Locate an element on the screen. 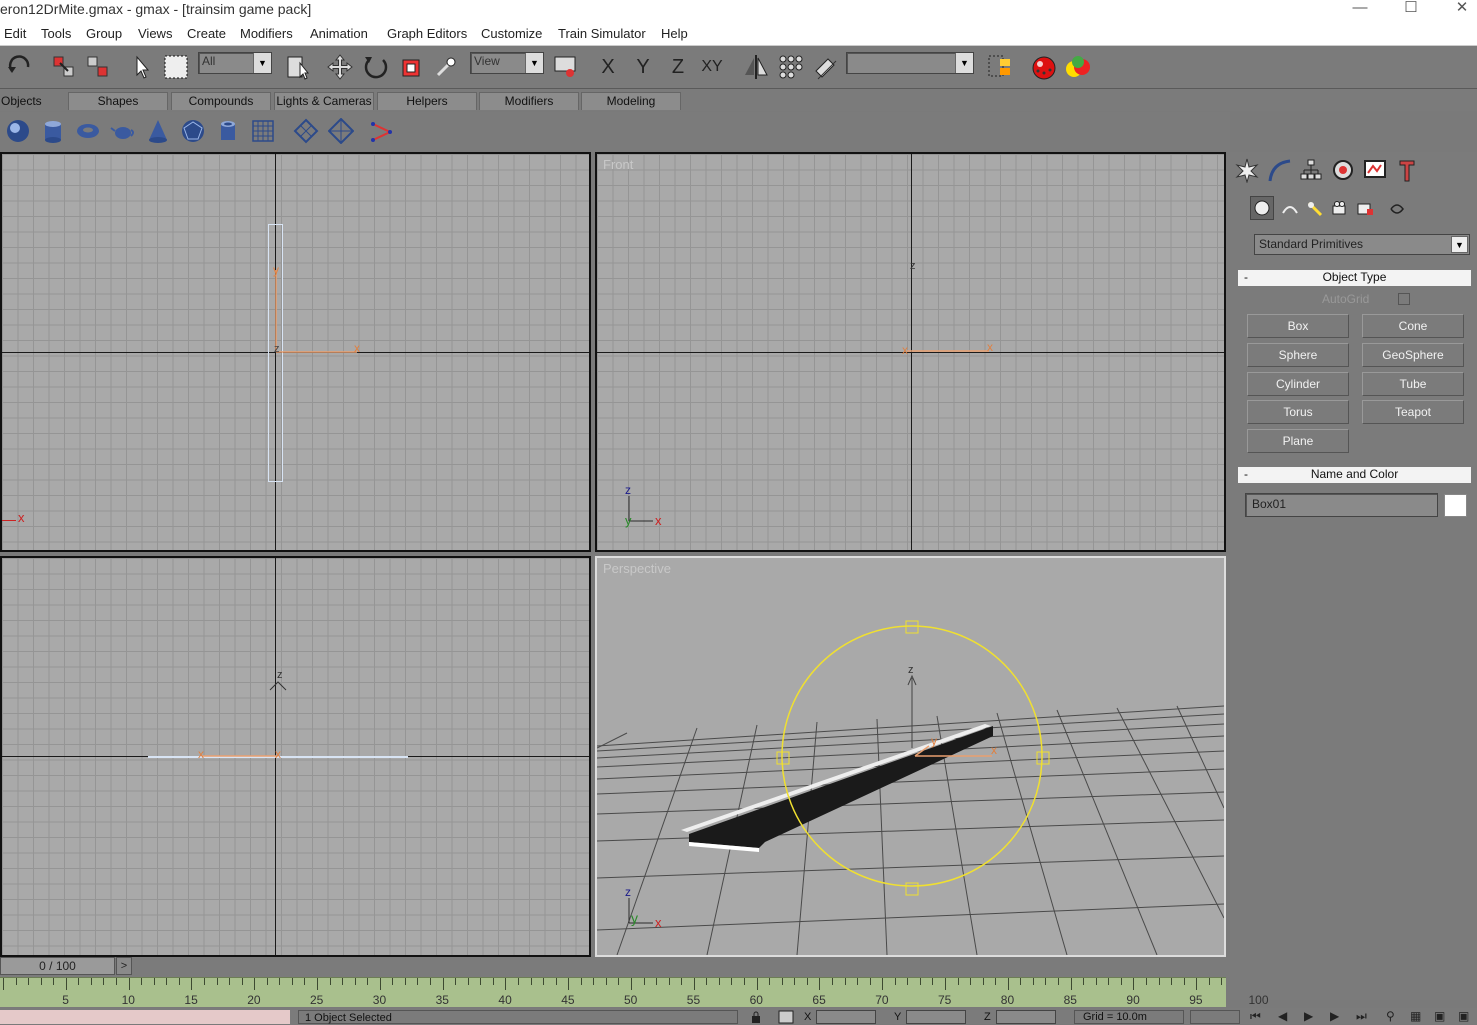  plane-grid-icon is located at coordinates (263, 131).